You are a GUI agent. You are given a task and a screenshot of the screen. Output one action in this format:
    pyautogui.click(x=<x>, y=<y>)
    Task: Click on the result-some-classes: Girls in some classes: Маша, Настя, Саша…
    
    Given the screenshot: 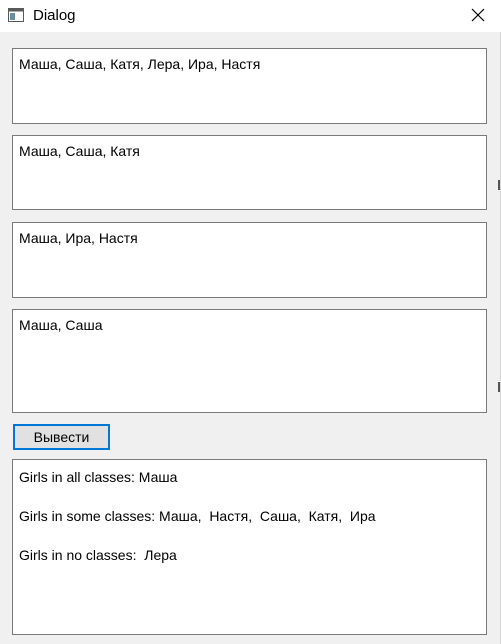 What is the action you would take?
    pyautogui.click(x=197, y=516)
    